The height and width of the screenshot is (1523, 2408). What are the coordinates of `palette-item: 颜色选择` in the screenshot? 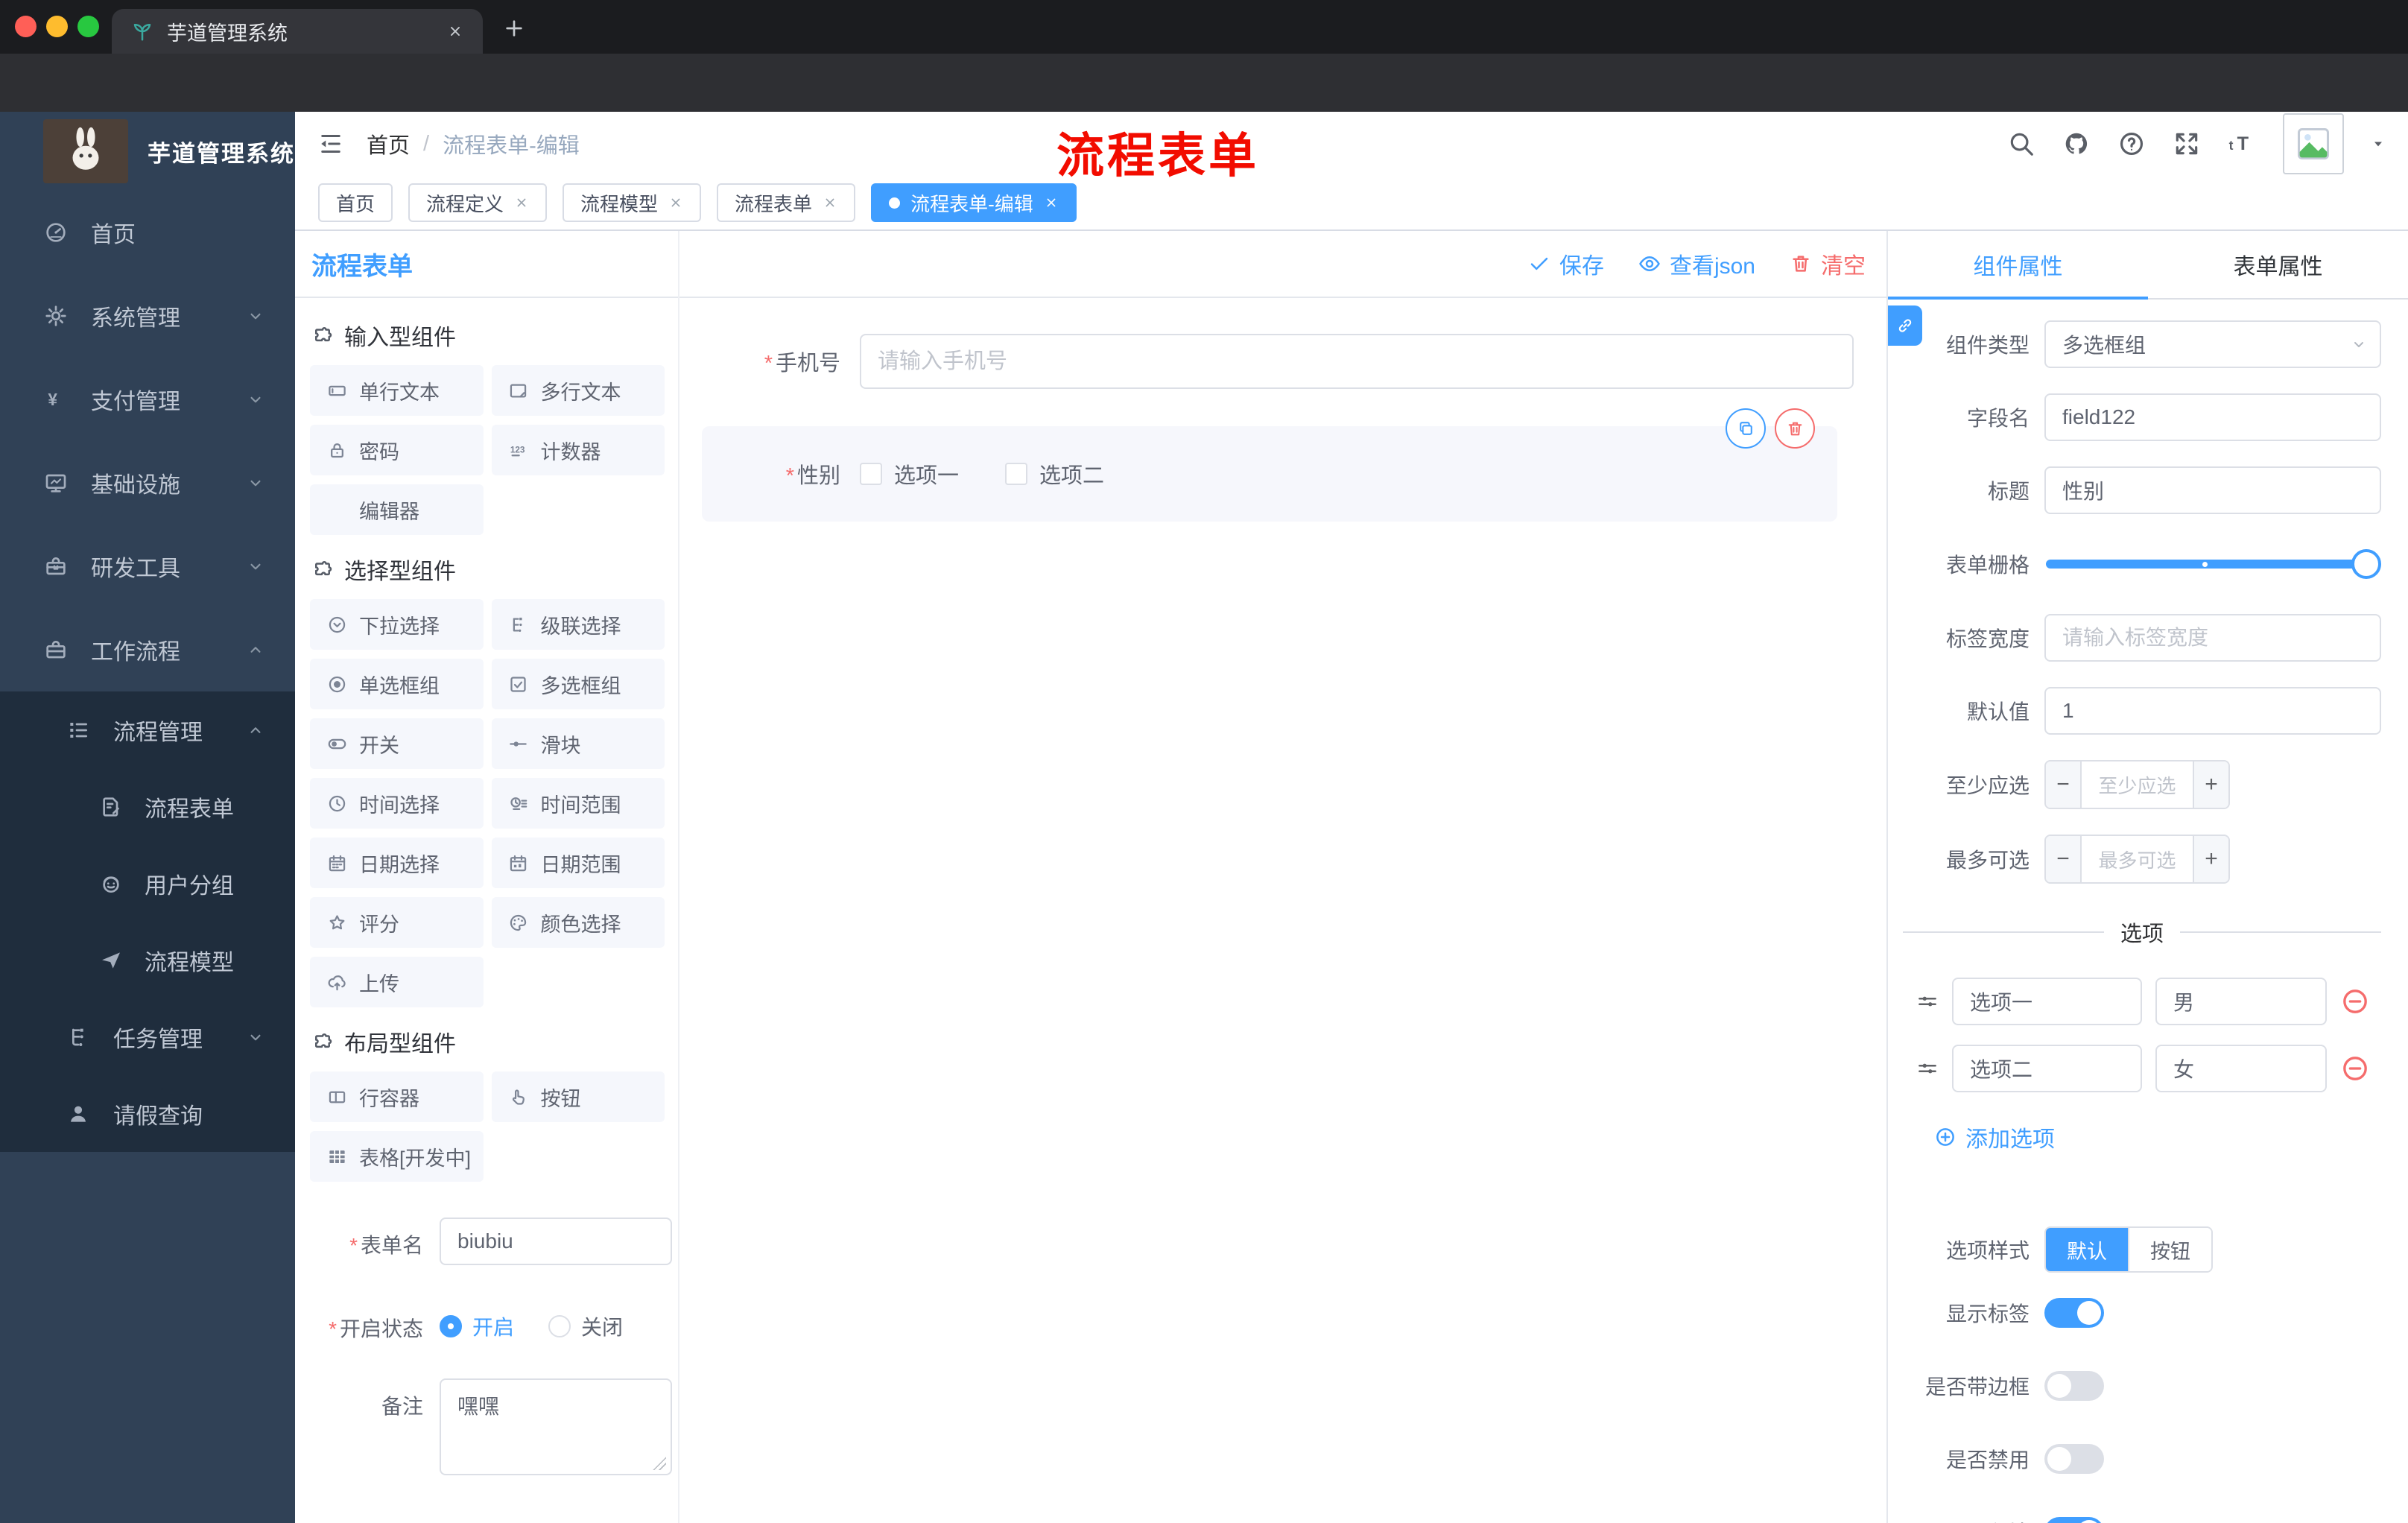 It's located at (578, 923).